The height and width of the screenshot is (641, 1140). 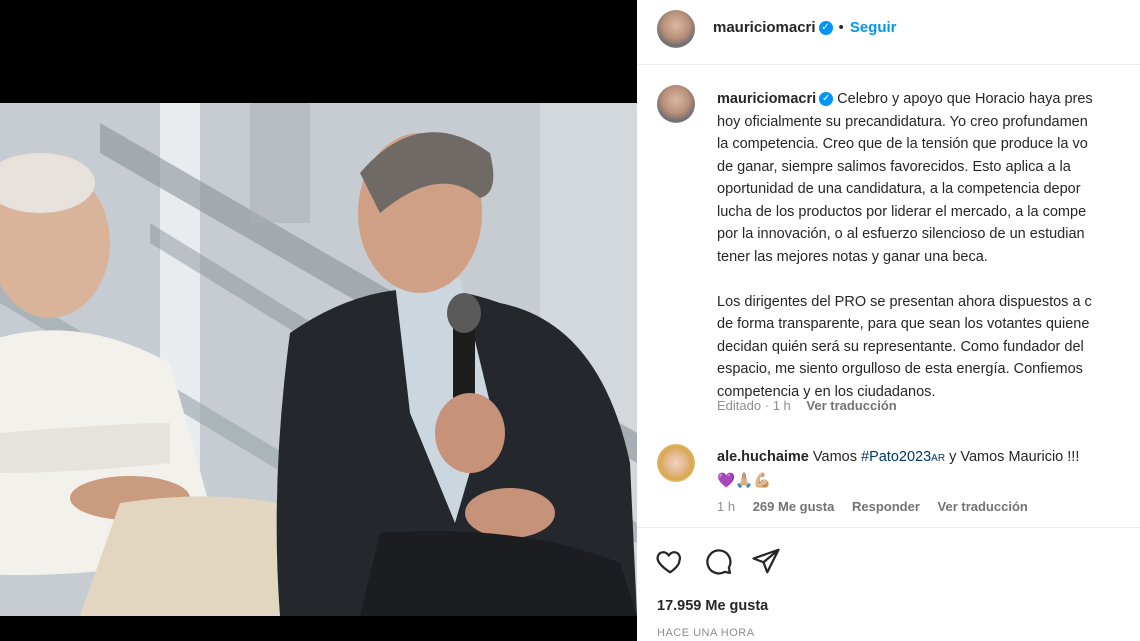 I want to click on translate-button: Ver traducción, so click(x=851, y=405).